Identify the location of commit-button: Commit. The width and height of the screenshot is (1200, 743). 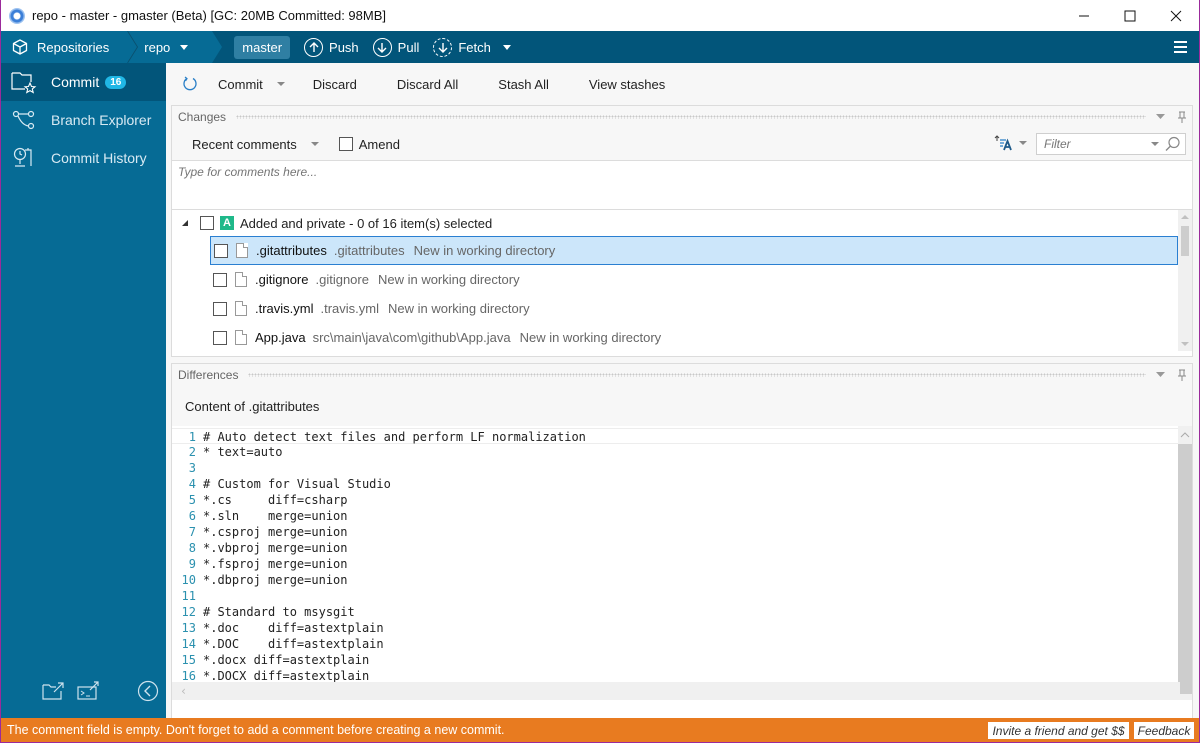
(252, 84).